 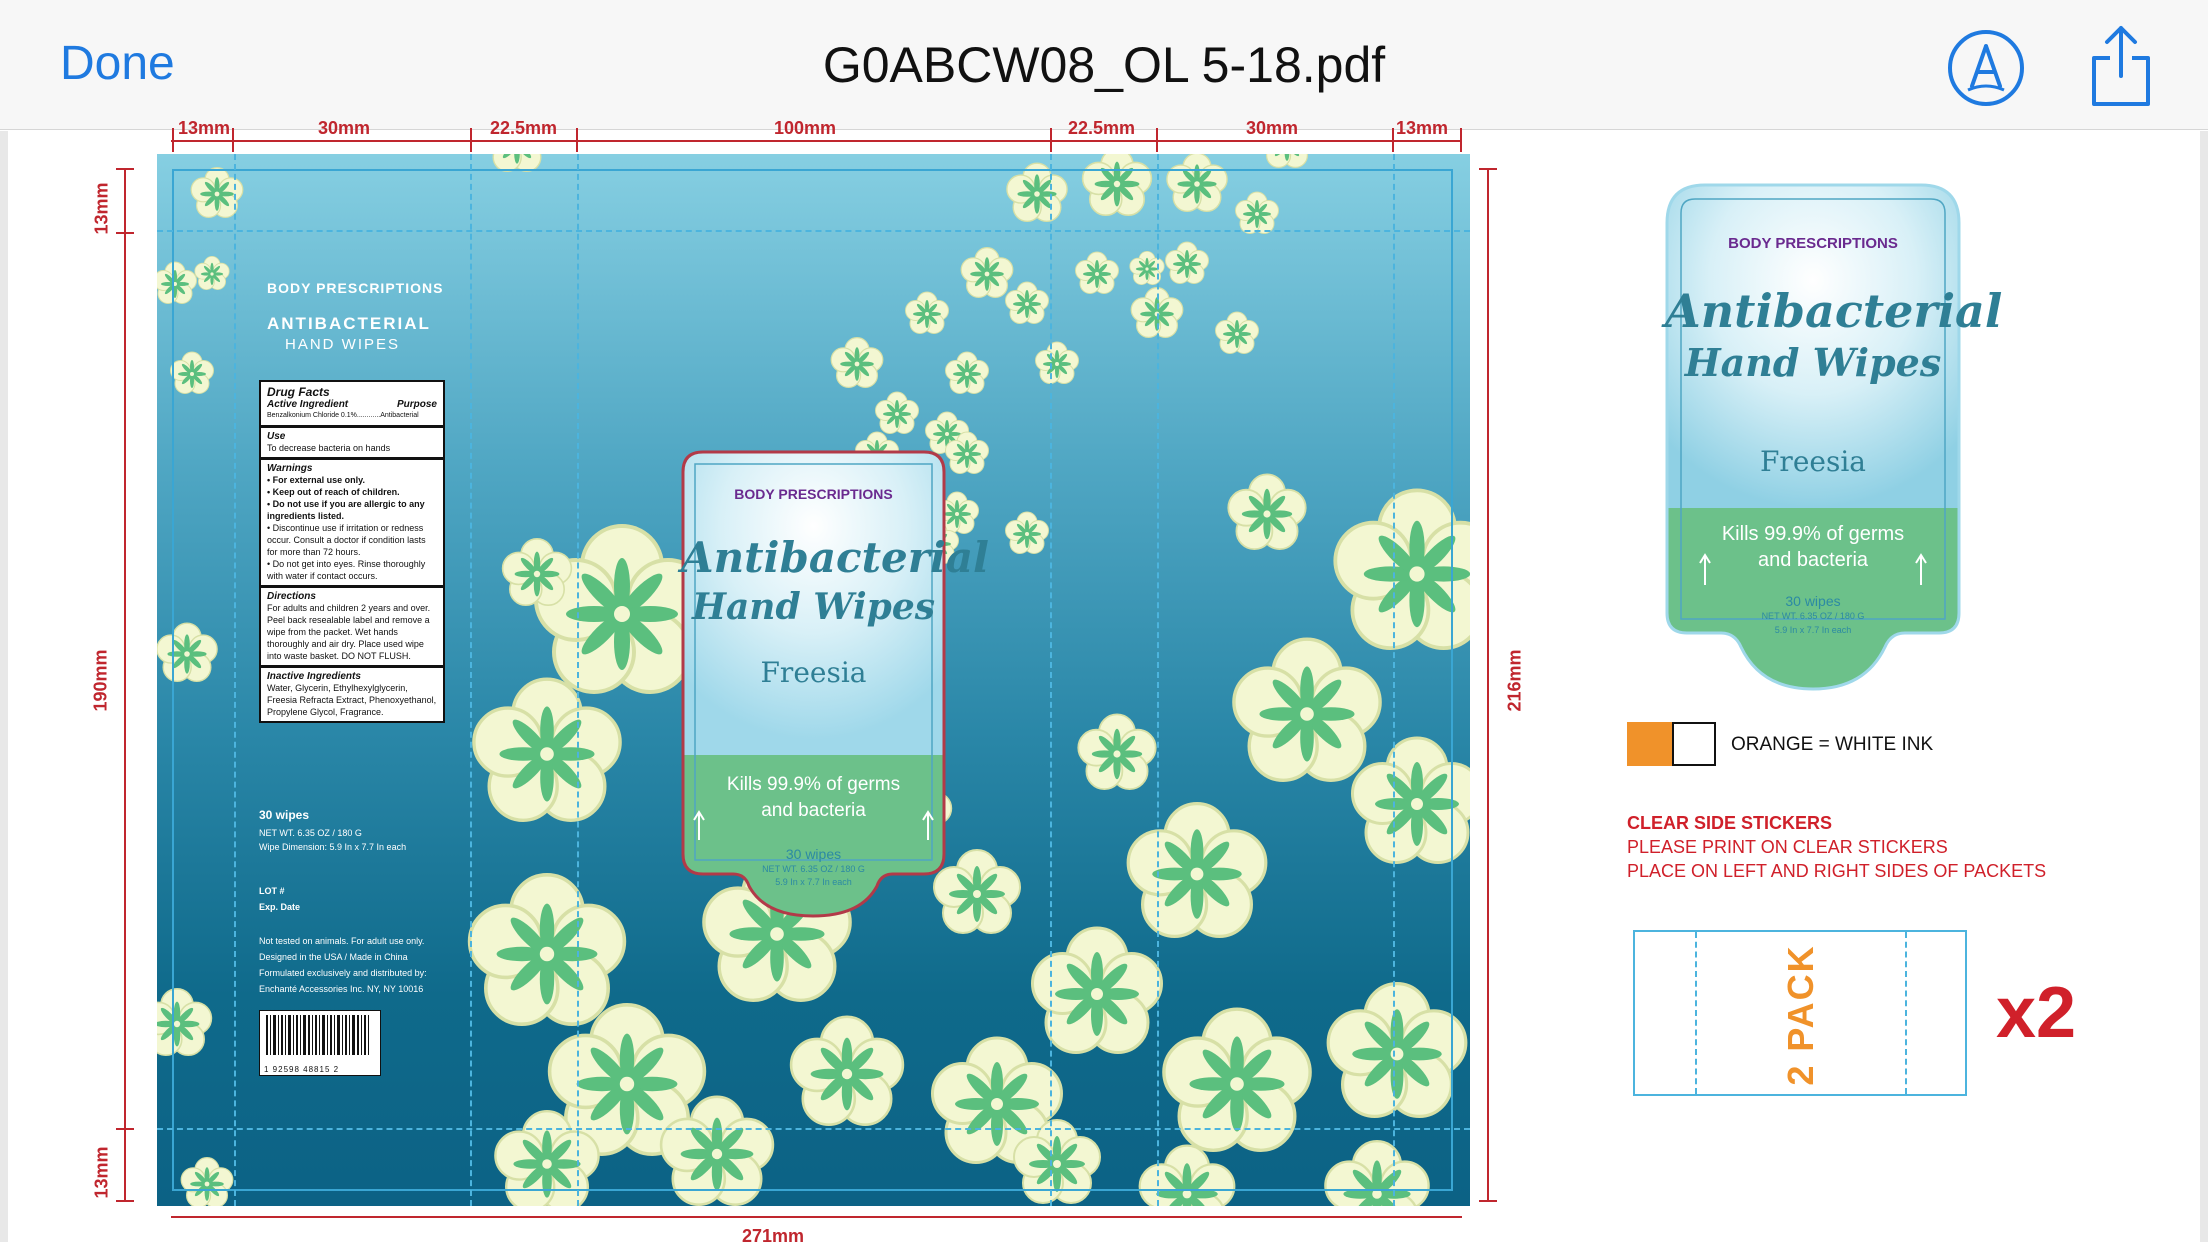 I want to click on side-lot: LOT #, so click(x=272, y=891).